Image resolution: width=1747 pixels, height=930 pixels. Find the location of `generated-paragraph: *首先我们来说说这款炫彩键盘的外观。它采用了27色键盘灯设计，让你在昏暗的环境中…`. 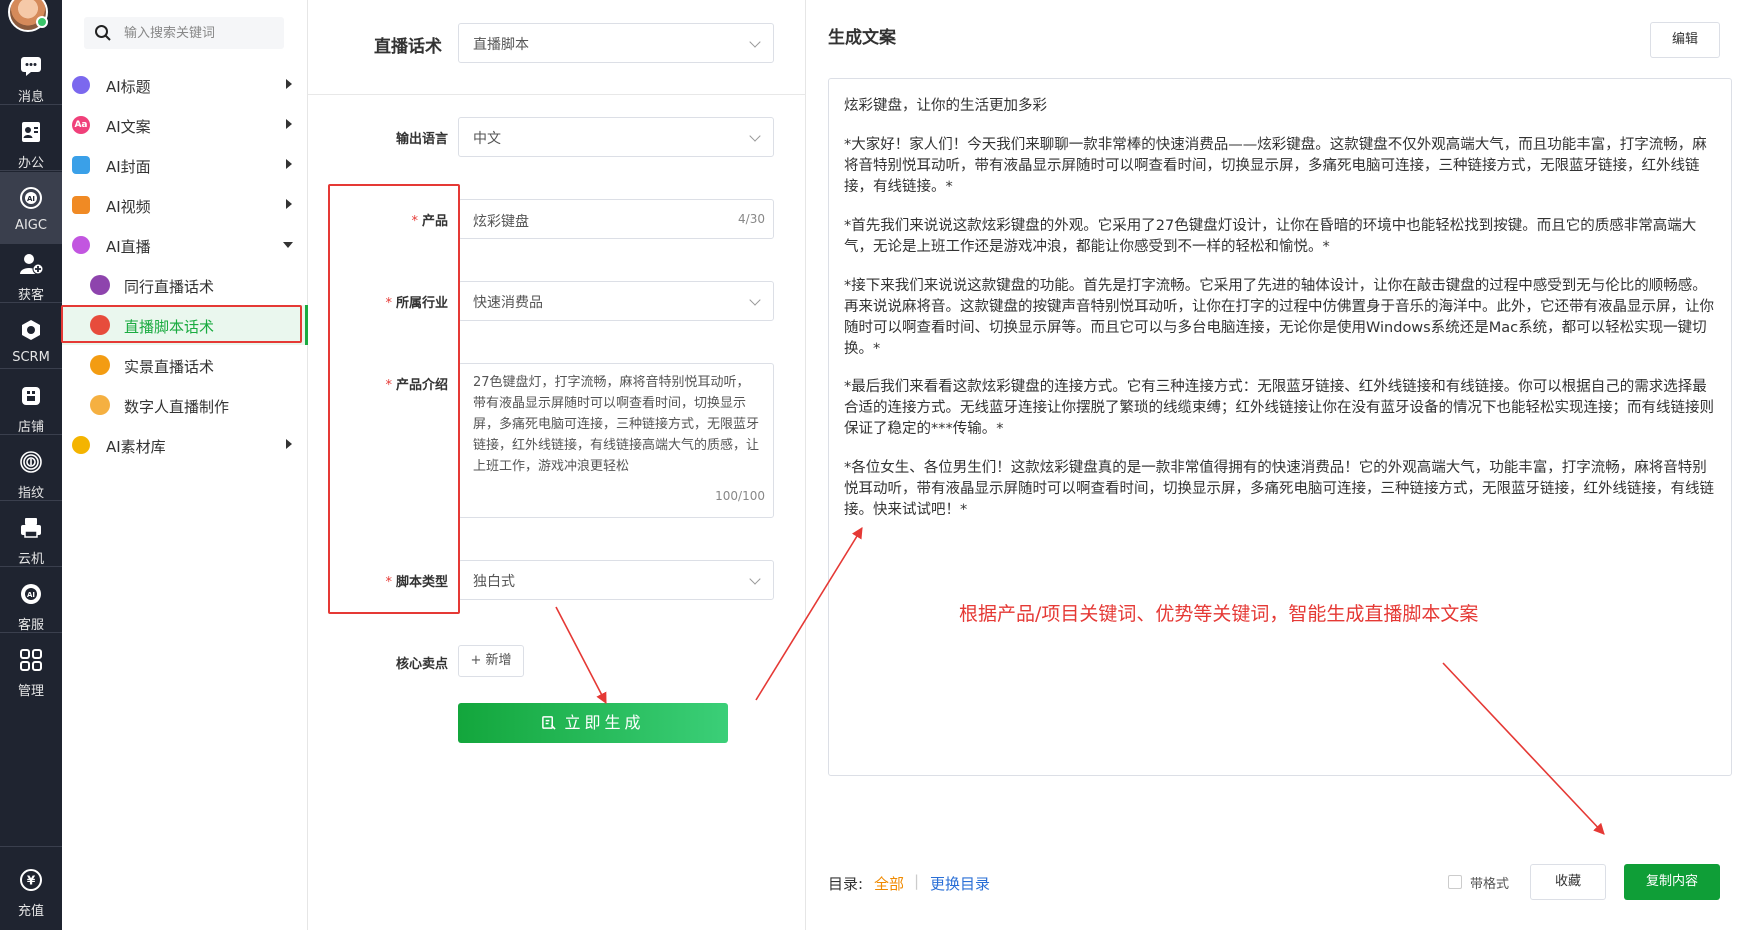

generated-paragraph: *首先我们来说说这款炫彩键盘的外观。它采用了27色键盘灯设计，让你在昏暗的环境中… is located at coordinates (1270, 236).